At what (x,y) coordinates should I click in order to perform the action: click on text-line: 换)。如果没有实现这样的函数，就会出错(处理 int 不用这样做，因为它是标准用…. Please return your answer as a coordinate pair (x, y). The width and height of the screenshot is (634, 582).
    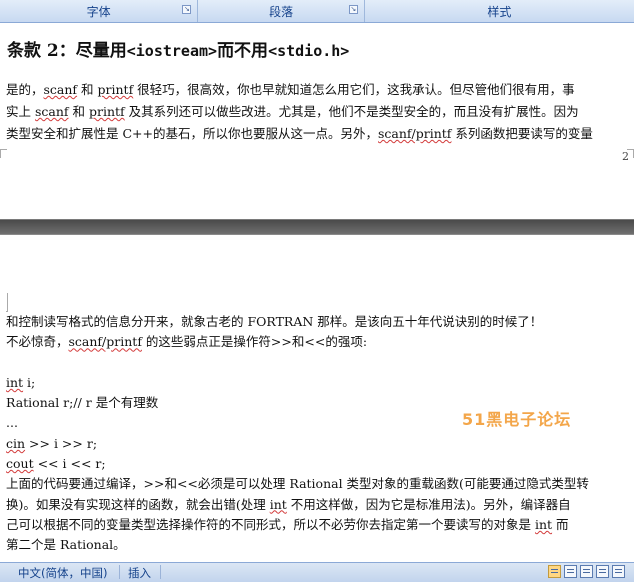
    Looking at the image, I should click on (288, 504).